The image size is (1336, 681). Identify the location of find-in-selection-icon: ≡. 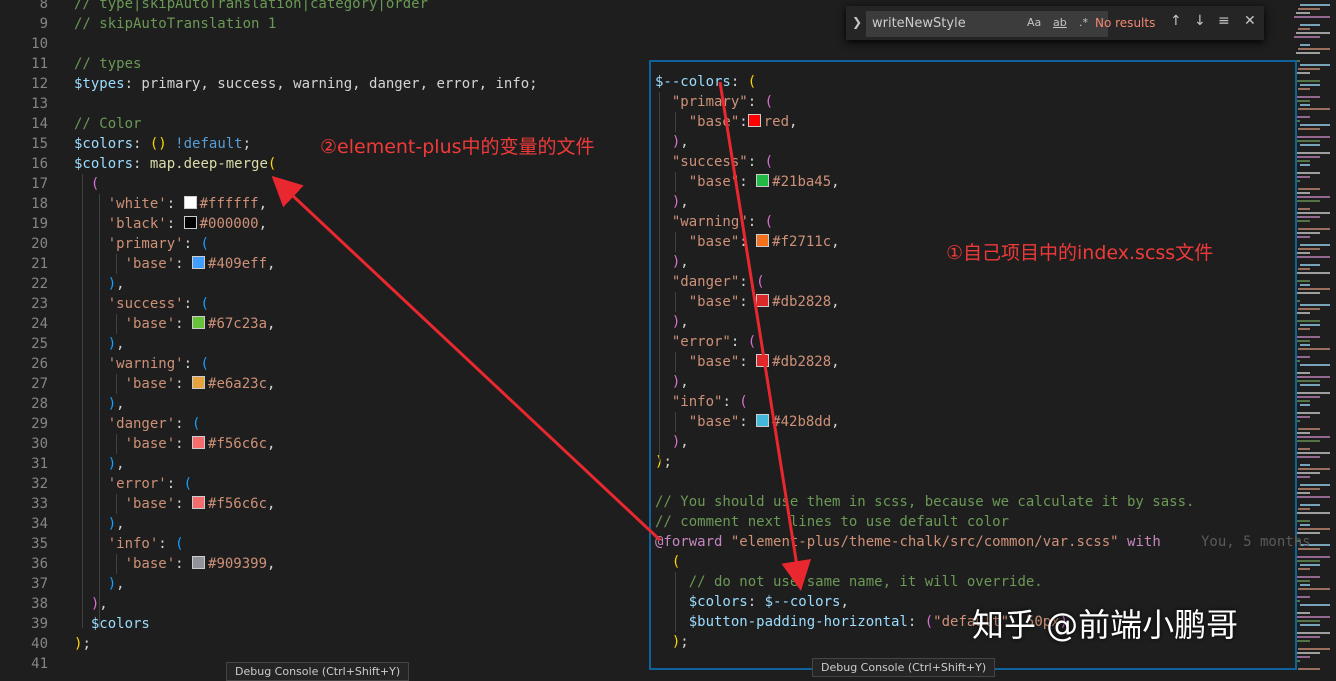
(1224, 21).